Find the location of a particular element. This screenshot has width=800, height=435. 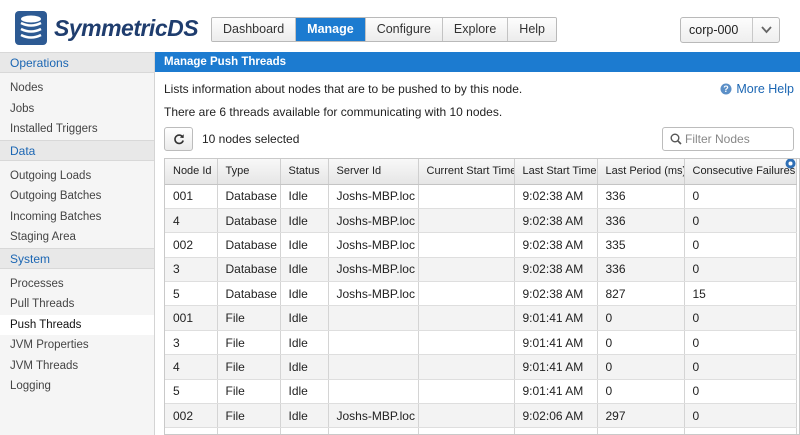

col-status: Status is located at coordinates (304, 172).